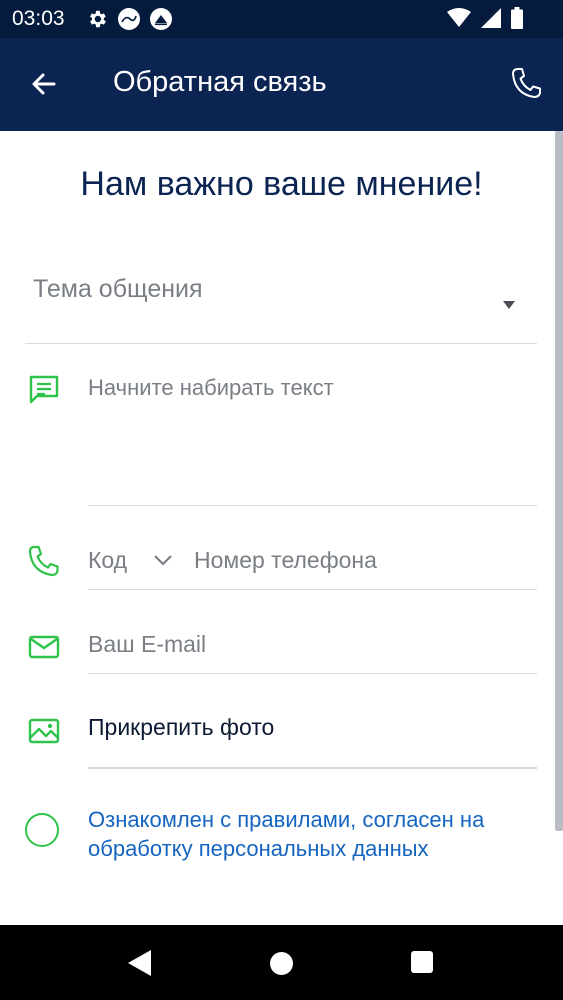  I want to click on attach-photo-button: Прикрепить фото, so click(312, 737).